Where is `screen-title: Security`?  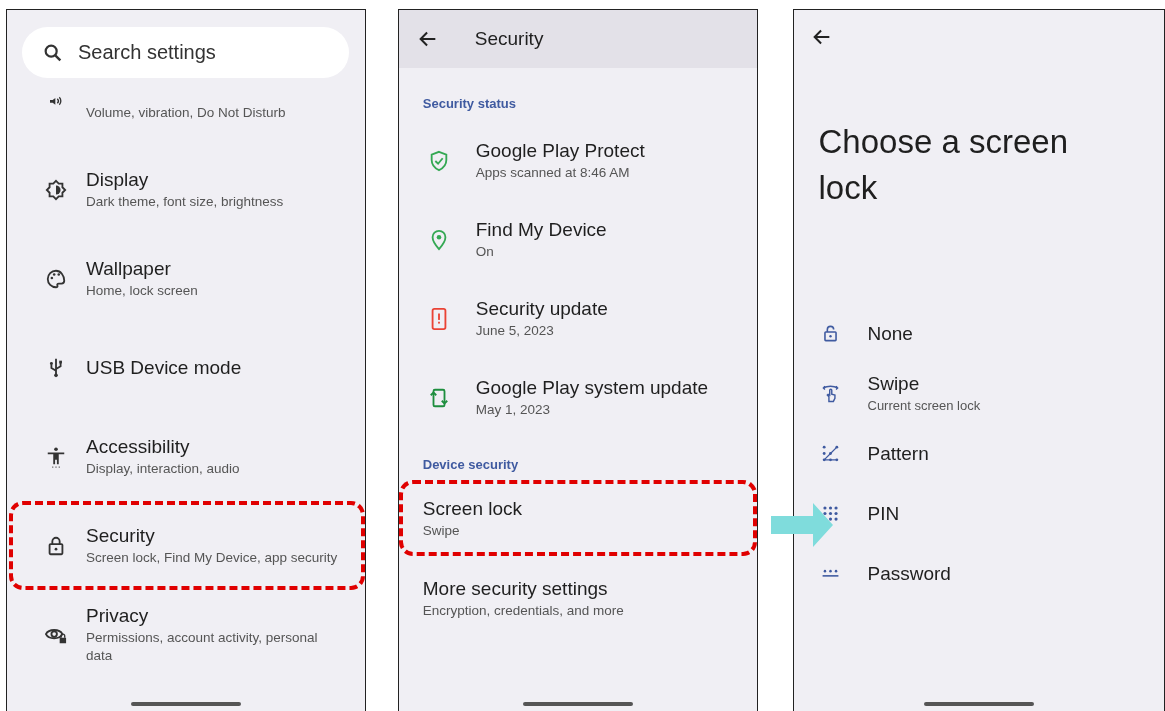
screen-title: Security is located at coordinates (509, 39).